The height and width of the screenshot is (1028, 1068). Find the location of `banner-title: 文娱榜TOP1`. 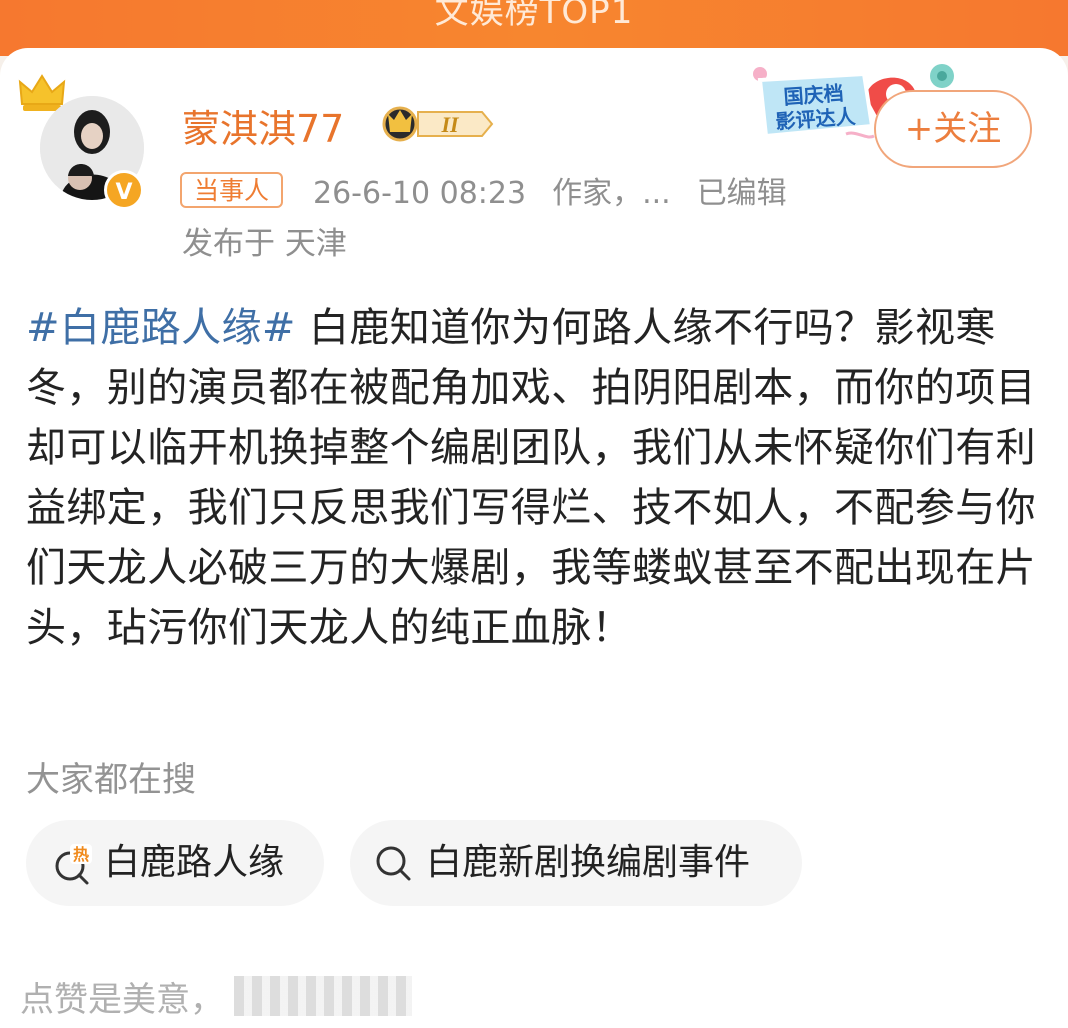

banner-title: 文娱榜TOP1 is located at coordinates (534, 16).